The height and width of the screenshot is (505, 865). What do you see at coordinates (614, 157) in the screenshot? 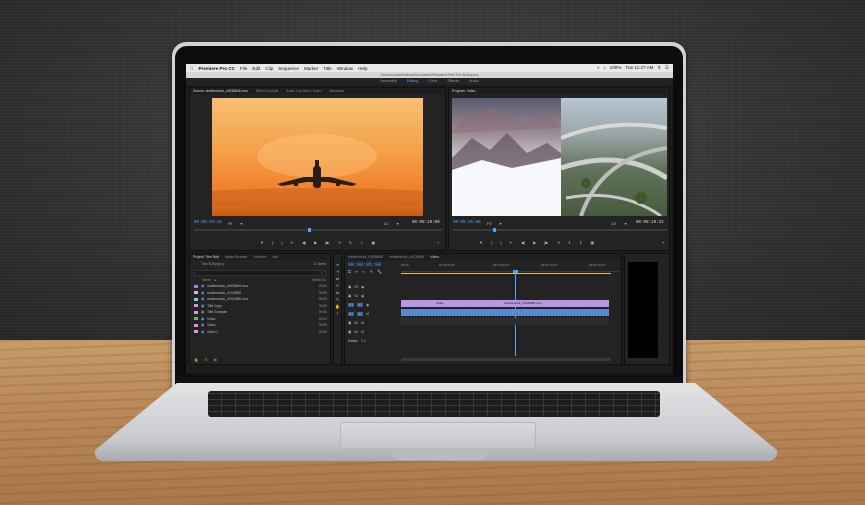
I see `program-video-right` at bounding box center [614, 157].